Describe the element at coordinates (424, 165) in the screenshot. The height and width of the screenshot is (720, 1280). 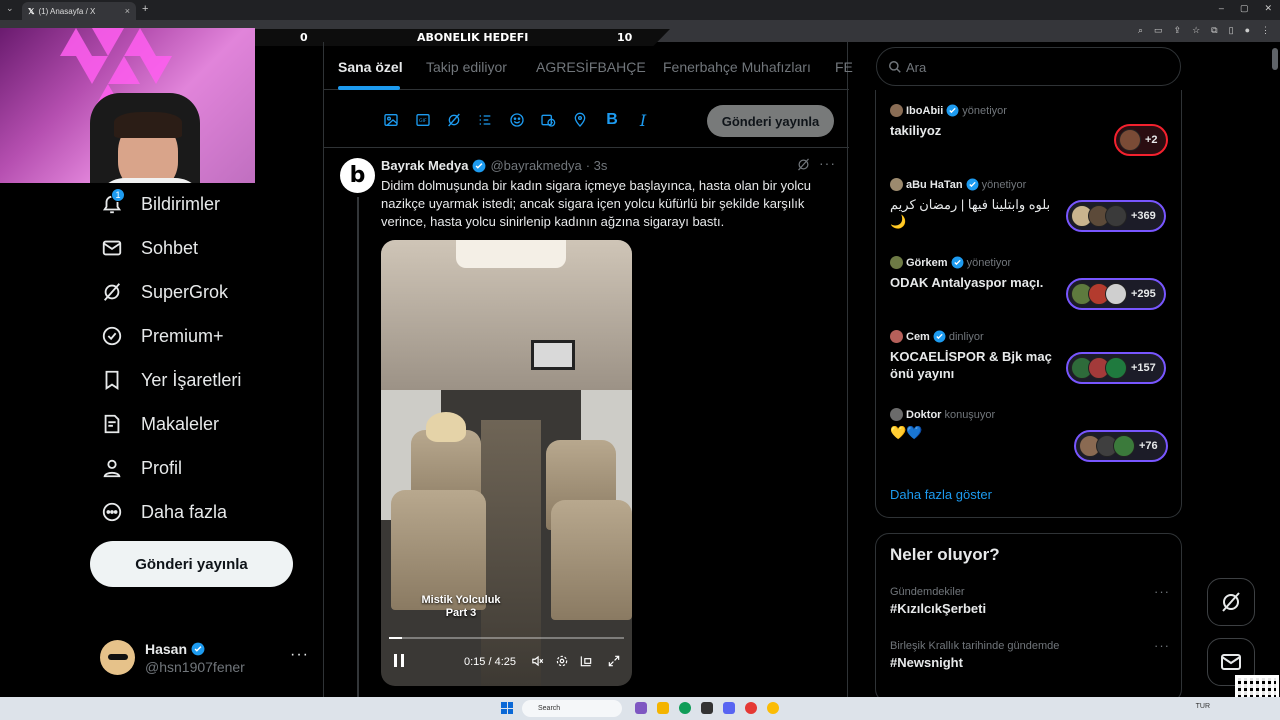
I see `post-author: Bayrak Medya` at that location.